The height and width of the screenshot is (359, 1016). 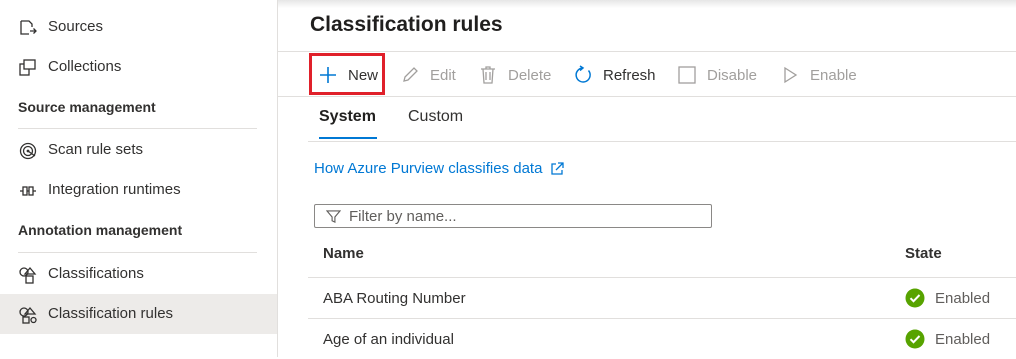 I want to click on filter-input, so click(x=524, y=216).